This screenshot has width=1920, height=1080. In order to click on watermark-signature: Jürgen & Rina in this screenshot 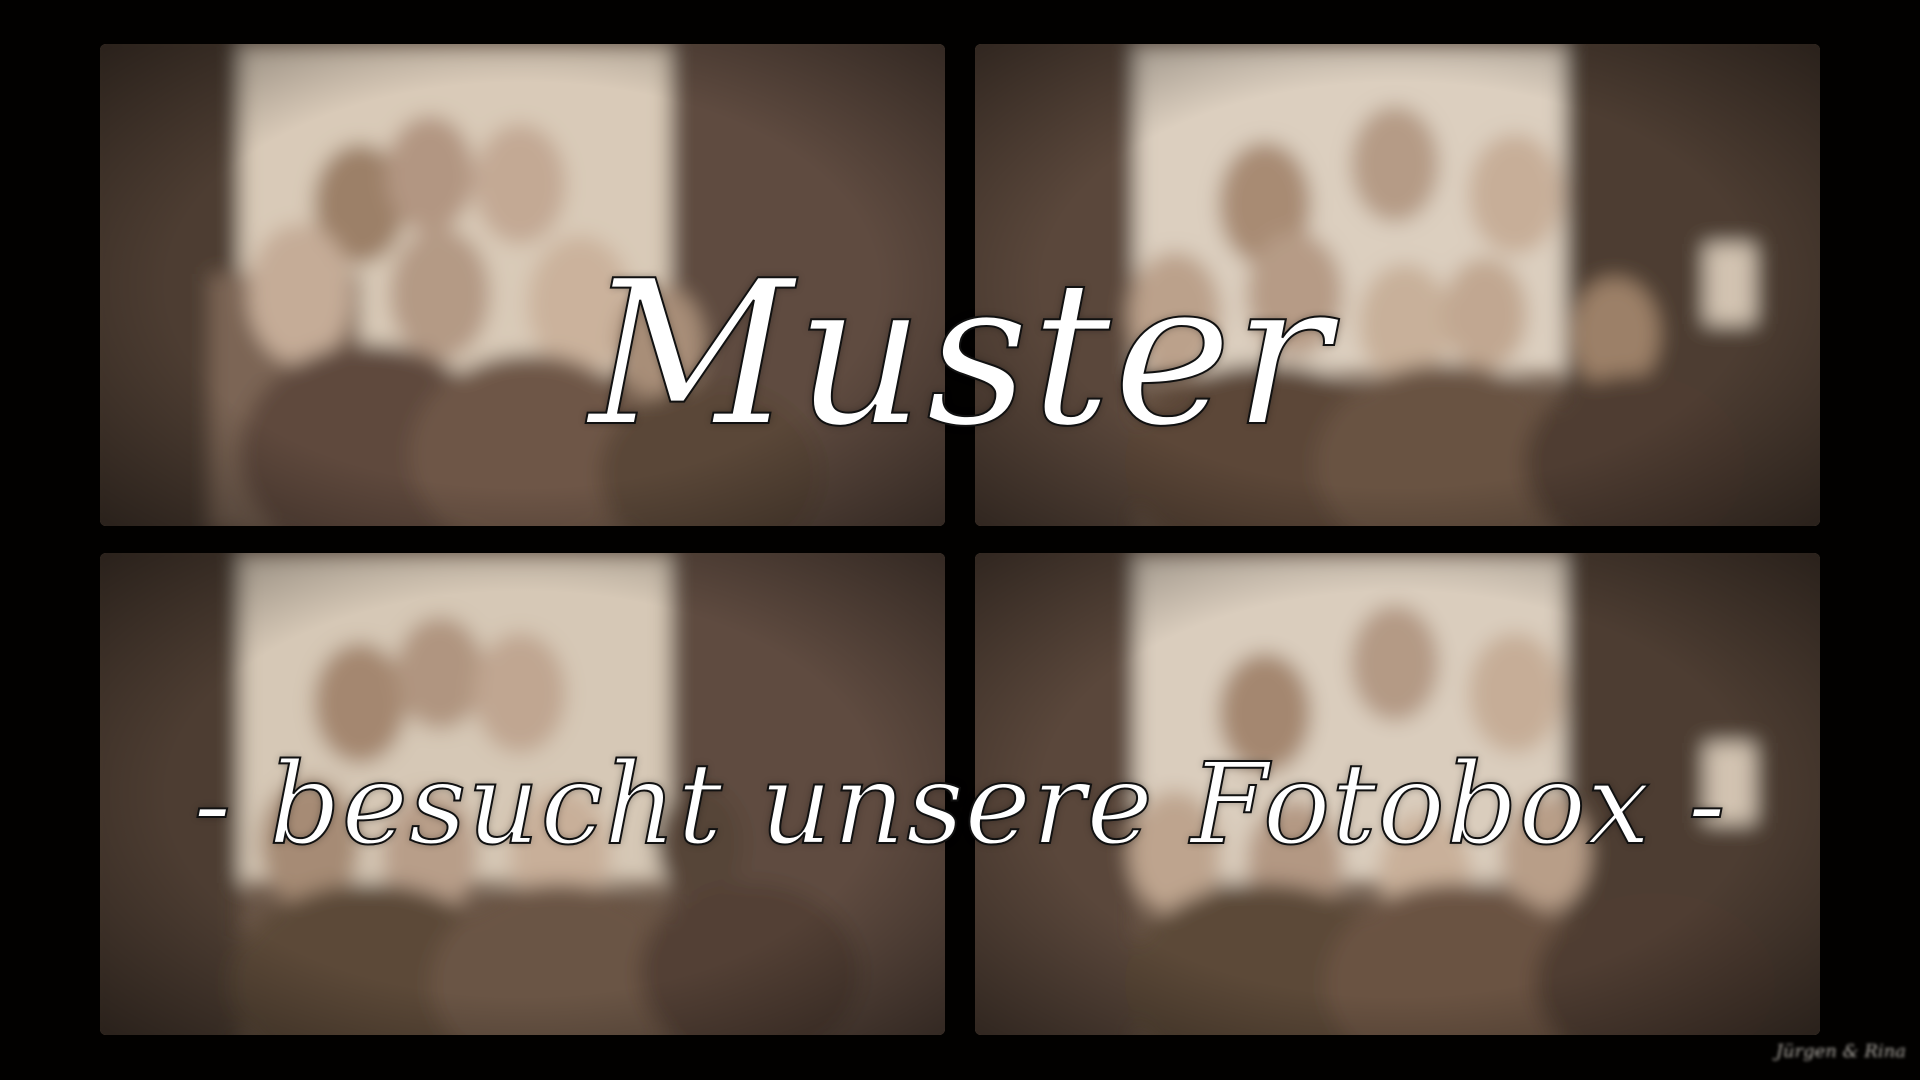, I will do `click(1840, 1051)`.